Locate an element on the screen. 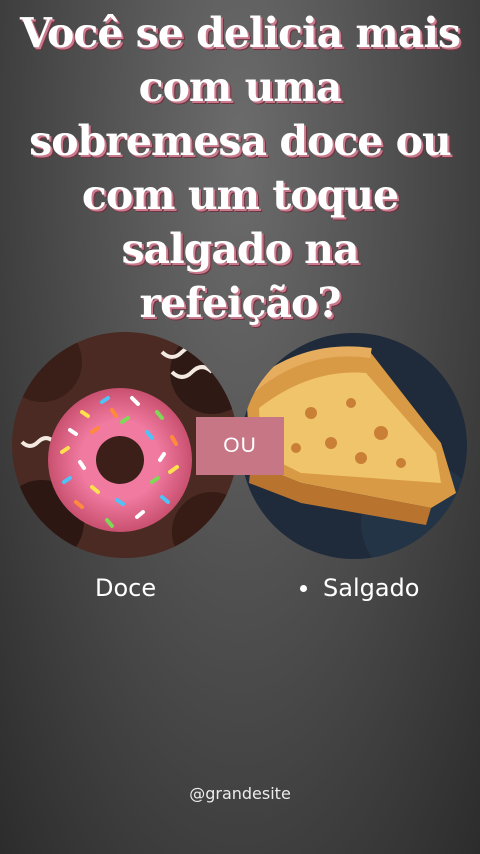 Image resolution: width=480 pixels, height=854 pixels. option-label: Doce is located at coordinates (126, 588).